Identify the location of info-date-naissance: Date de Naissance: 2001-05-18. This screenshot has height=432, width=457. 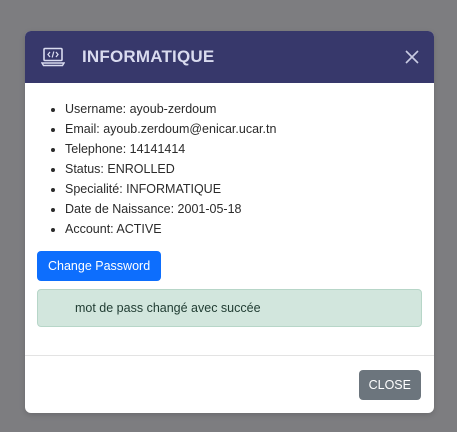
(243, 209).